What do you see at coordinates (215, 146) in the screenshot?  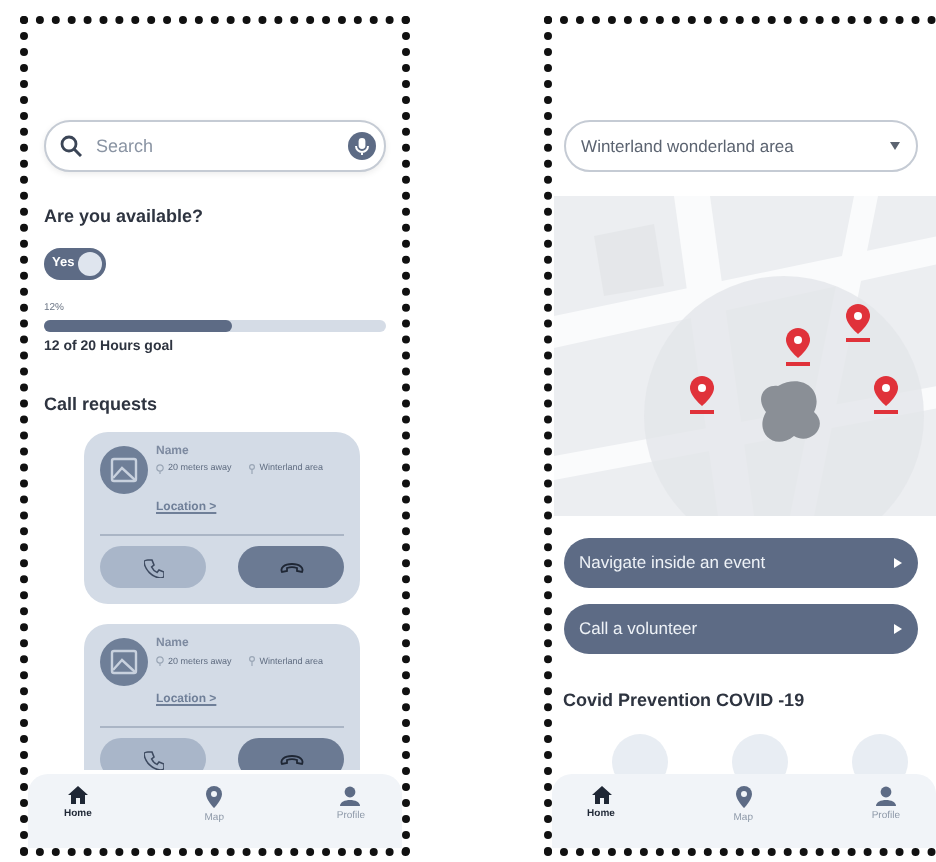 I see `search-field: Search` at bounding box center [215, 146].